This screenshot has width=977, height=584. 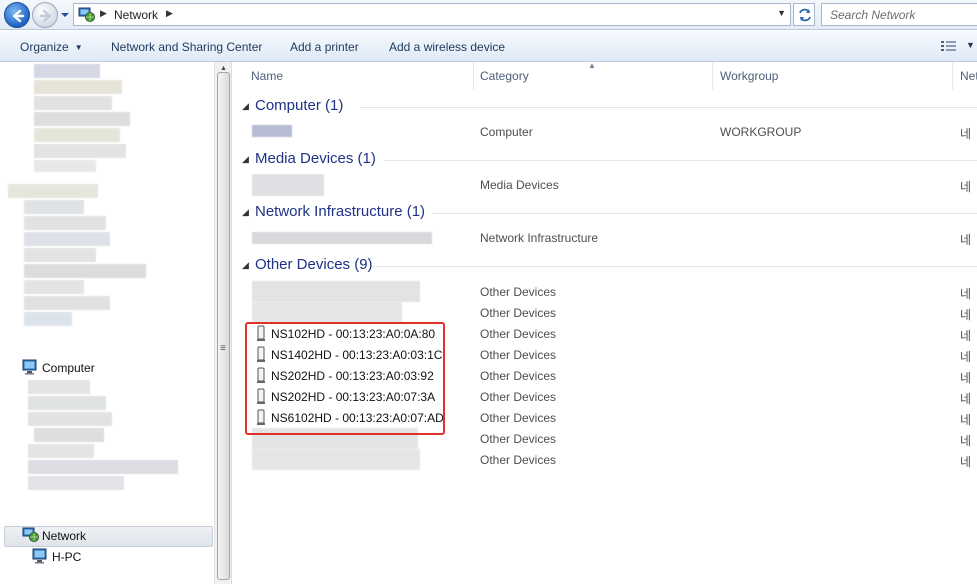 I want to click on address-field: ▶ Network ▶ ▼, so click(x=432, y=14).